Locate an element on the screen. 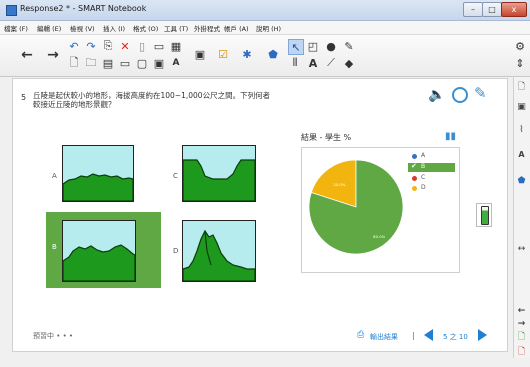  delete-icon: ✕ is located at coordinates (125, 46).